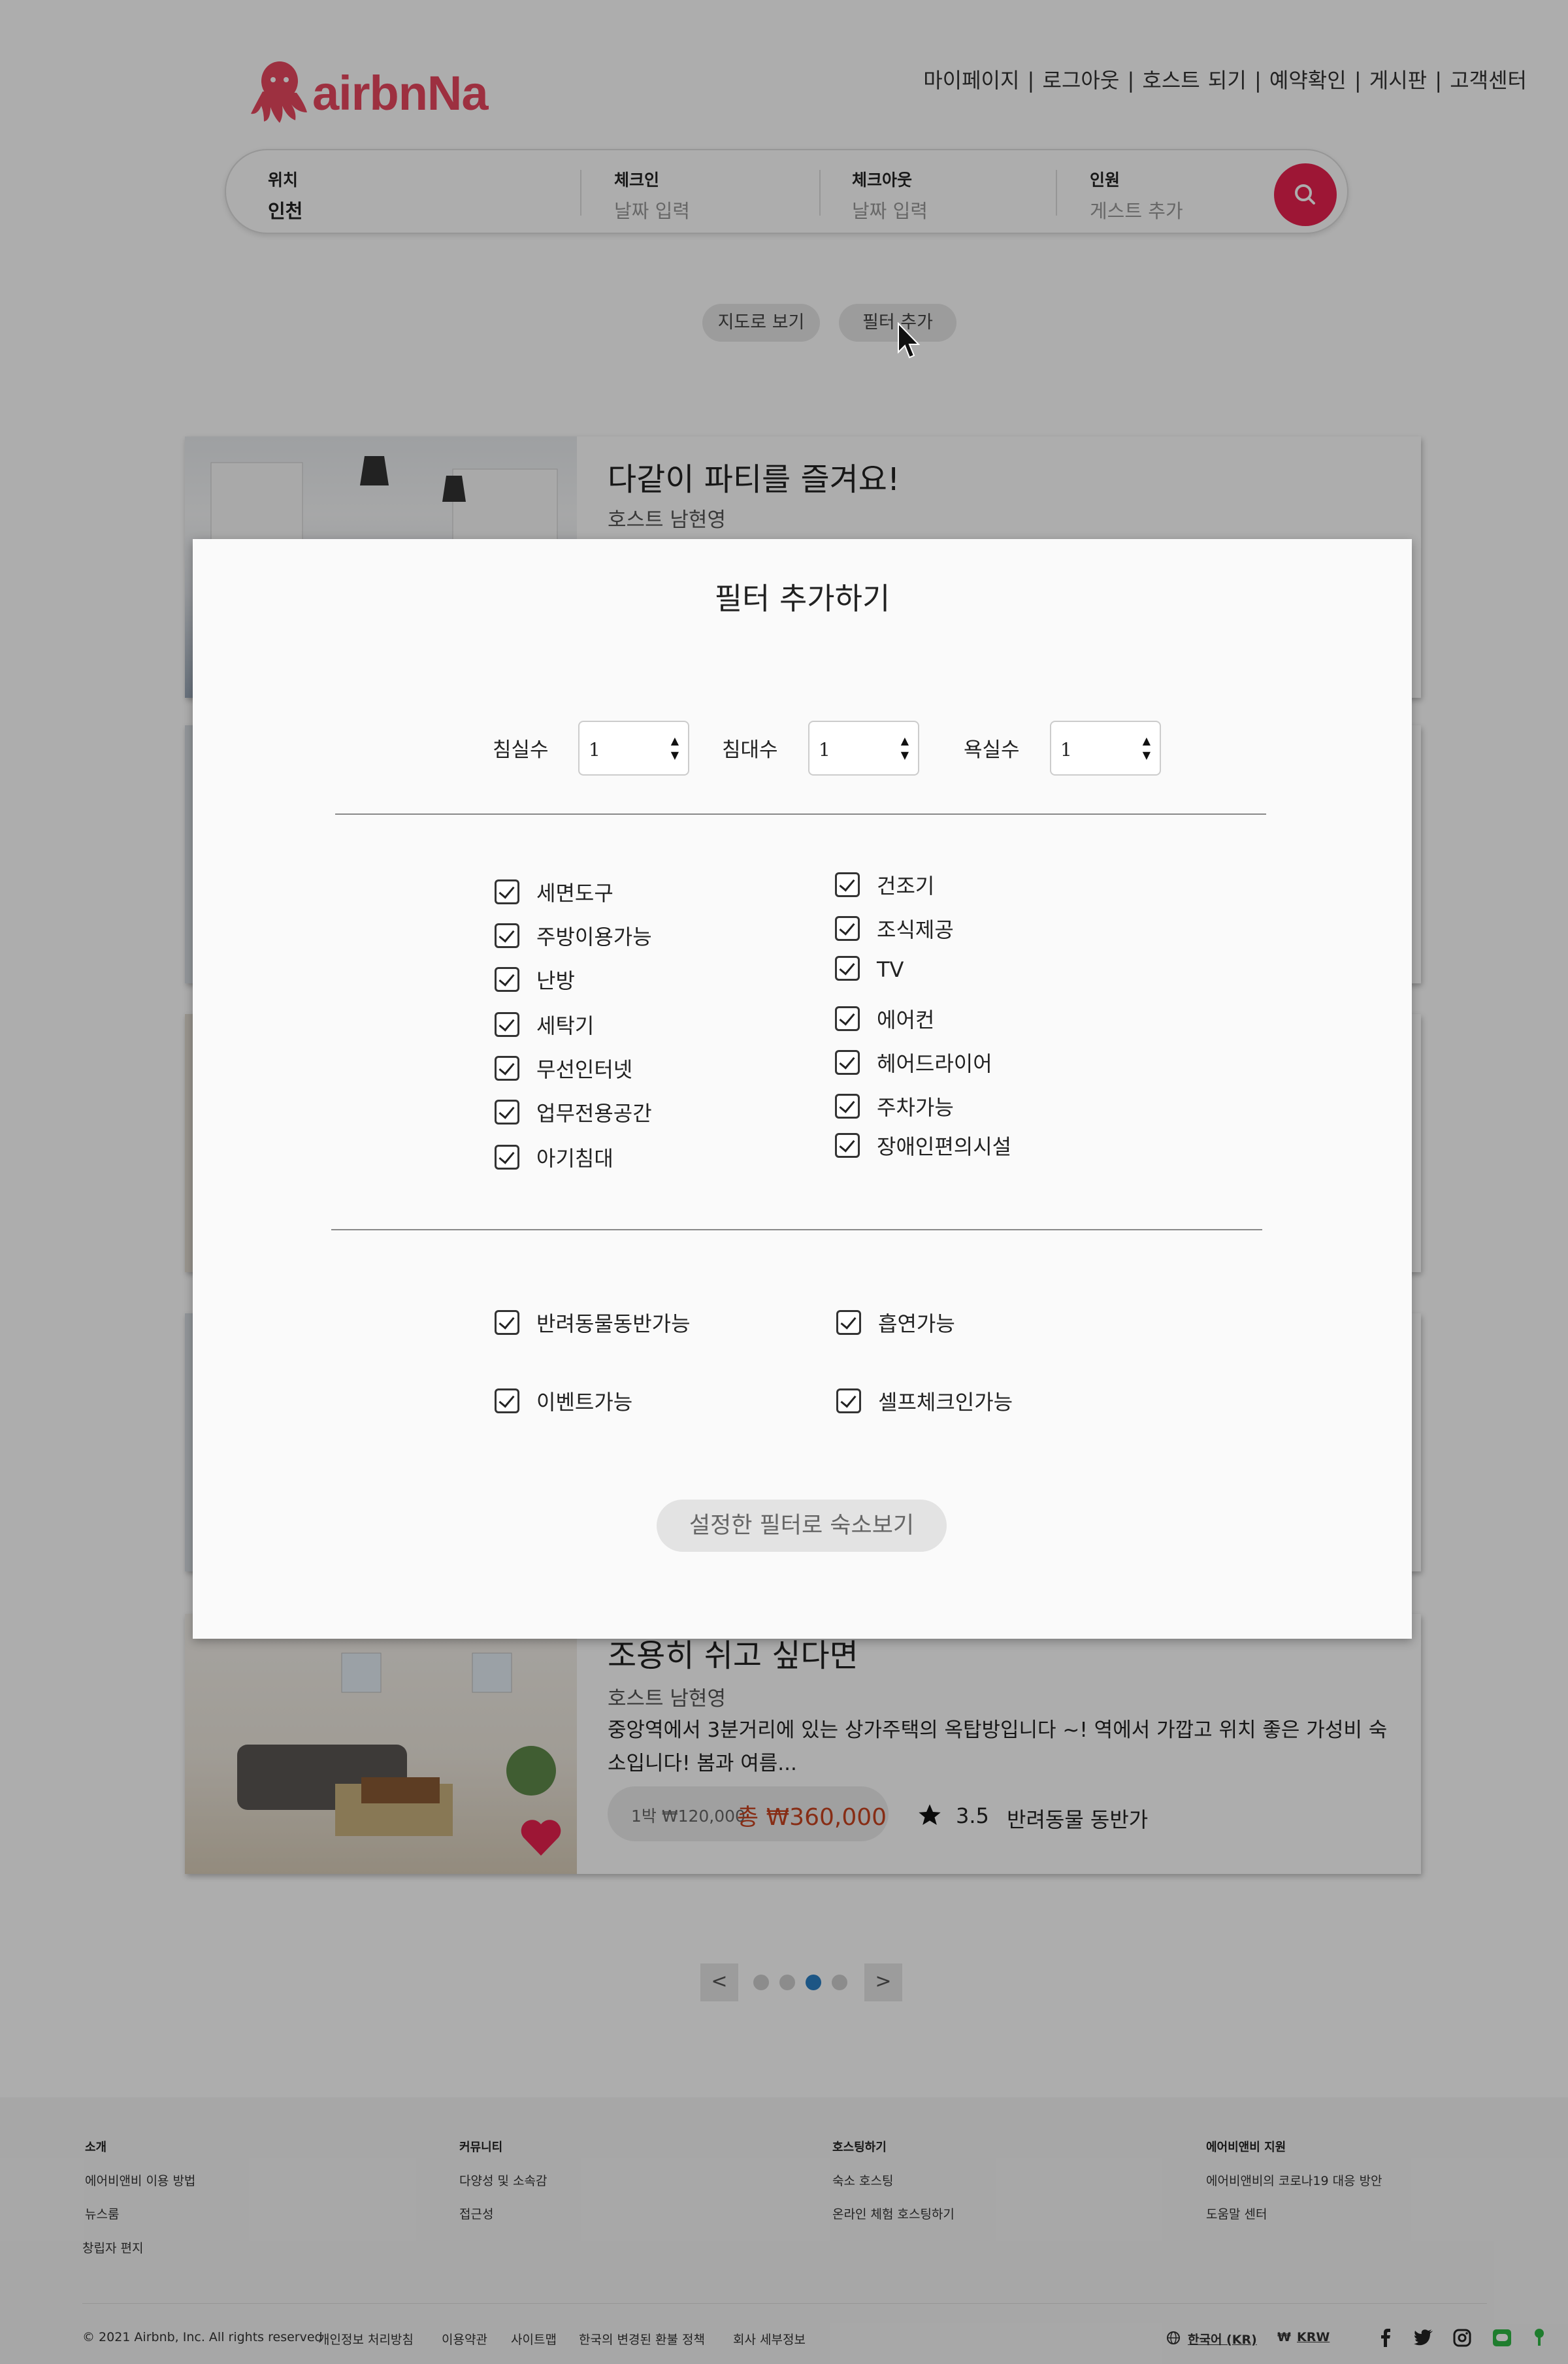 The image size is (1568, 2364). Describe the element at coordinates (824, 750) in the screenshot. I see `beds-value: 1` at that location.